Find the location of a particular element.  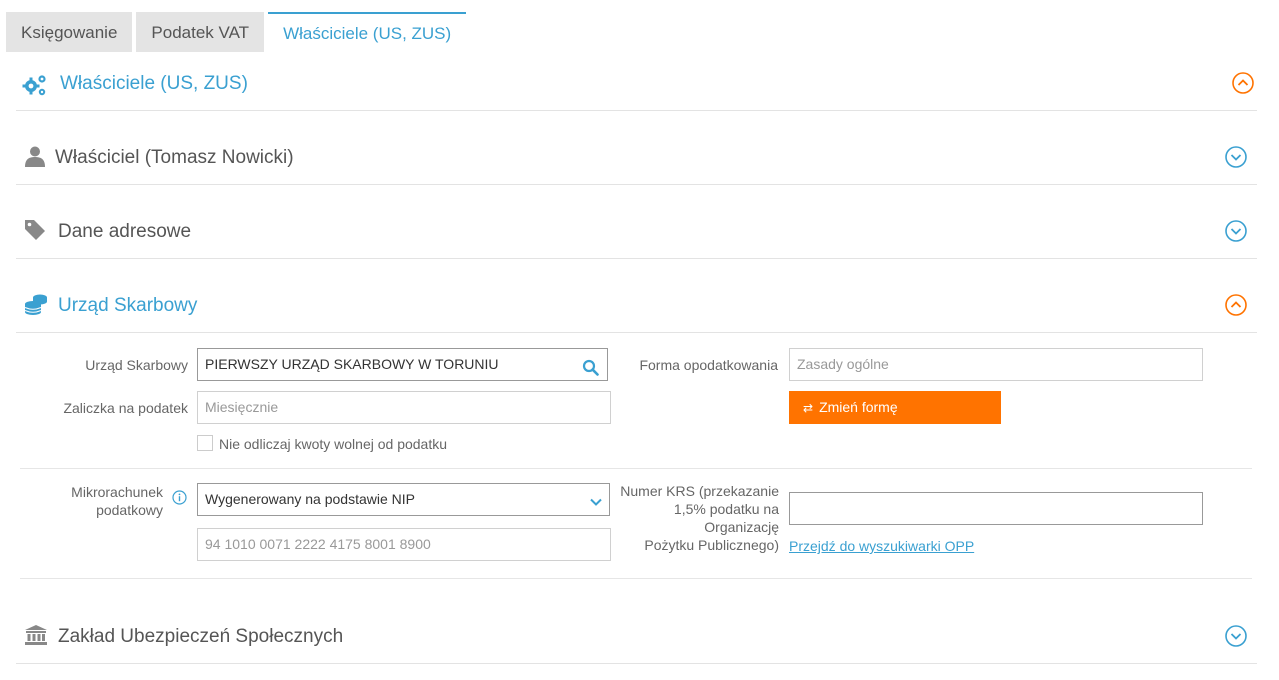

krs-input is located at coordinates (996, 508).